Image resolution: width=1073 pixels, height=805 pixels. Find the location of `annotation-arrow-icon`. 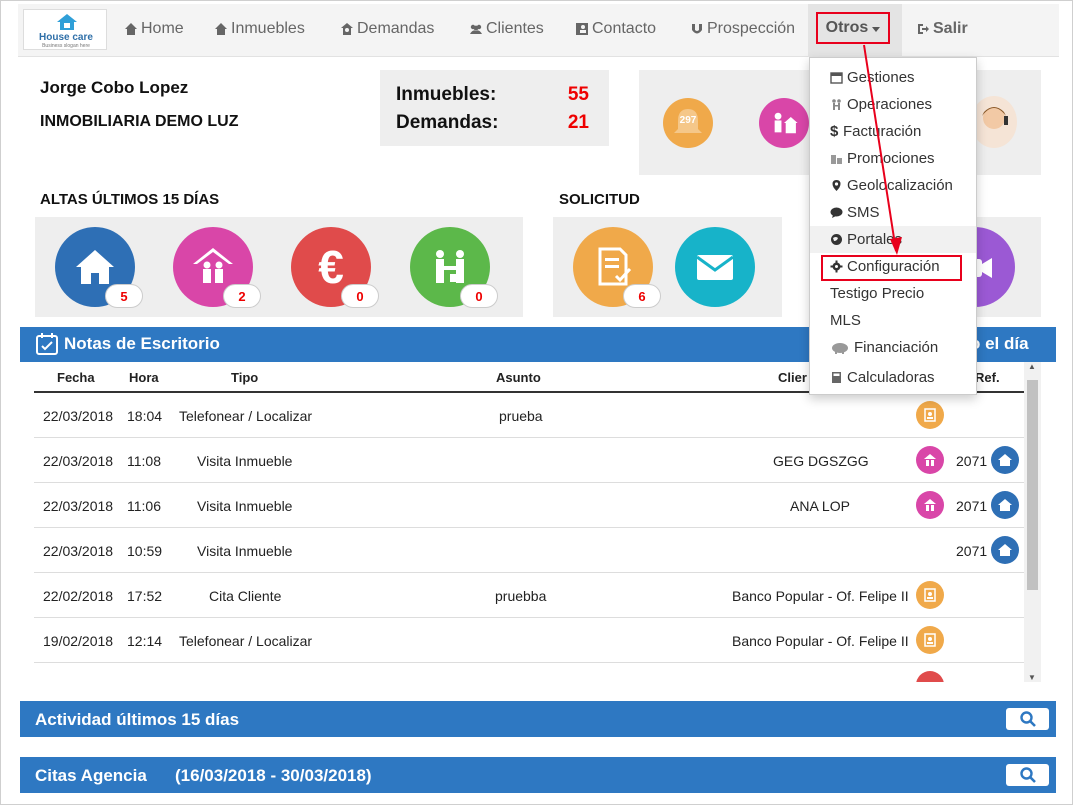

annotation-arrow-icon is located at coordinates (882, 149).